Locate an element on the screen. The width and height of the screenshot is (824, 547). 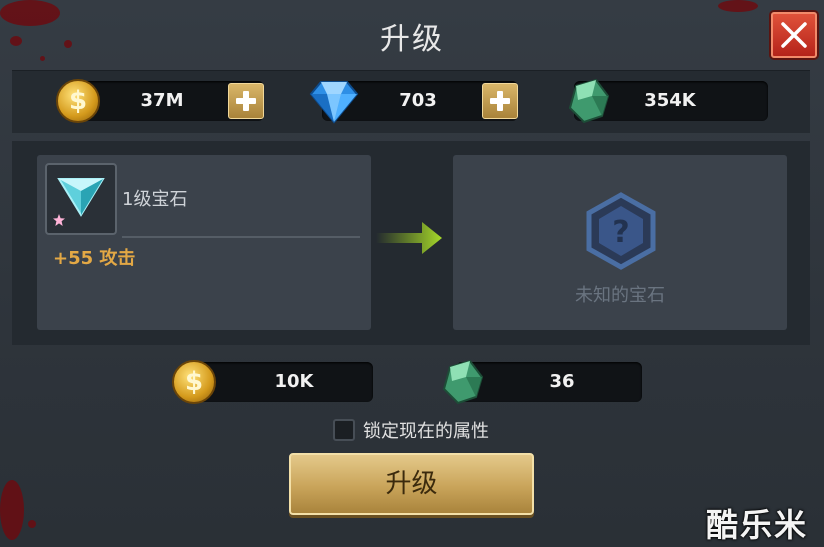
current-gem-stat: +55 攻击 is located at coordinates (94, 258).